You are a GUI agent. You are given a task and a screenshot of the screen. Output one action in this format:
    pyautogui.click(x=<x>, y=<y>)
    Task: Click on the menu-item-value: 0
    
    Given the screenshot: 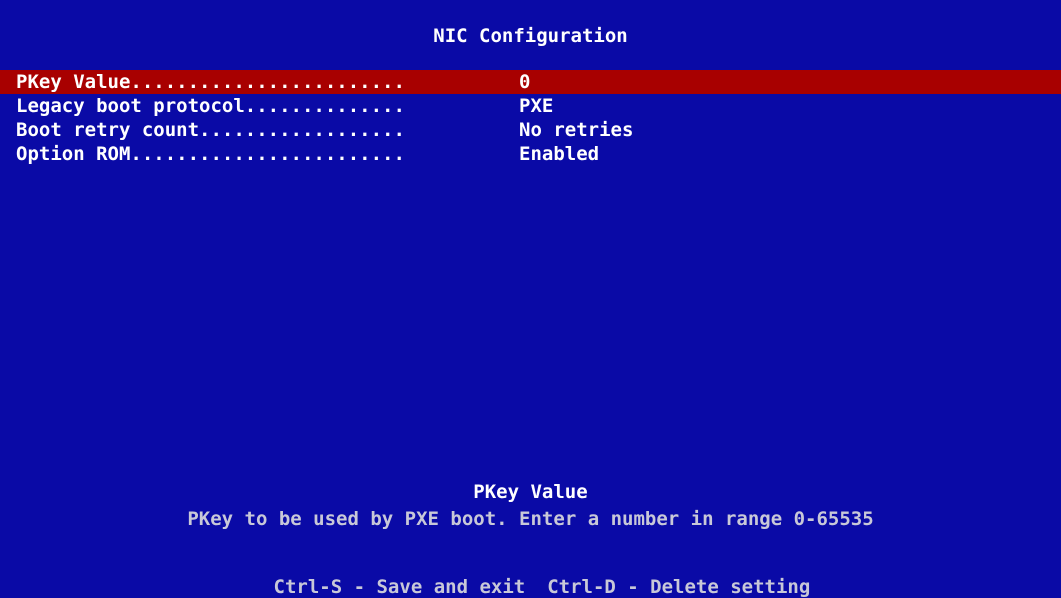 What is the action you would take?
    pyautogui.click(x=524, y=82)
    